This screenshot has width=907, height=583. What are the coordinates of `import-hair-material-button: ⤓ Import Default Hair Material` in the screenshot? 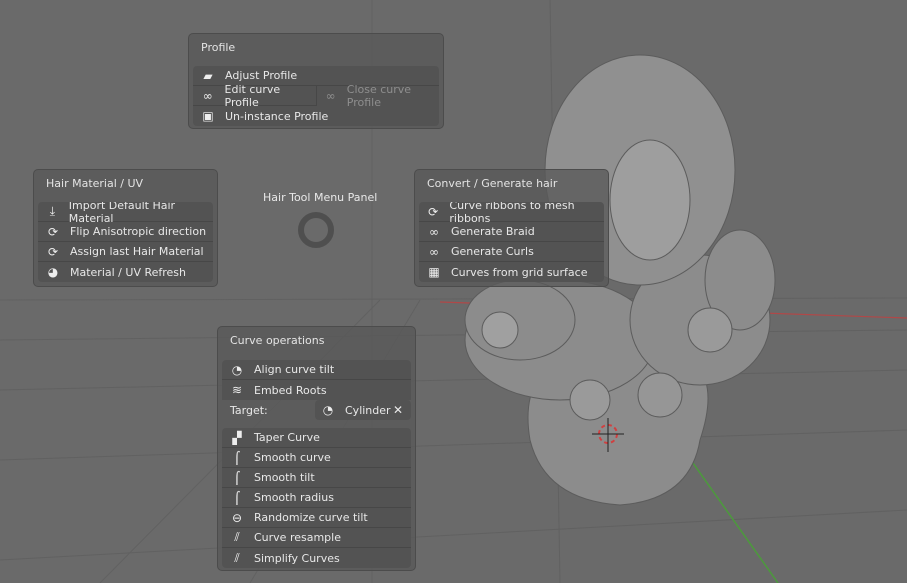 It's located at (125, 213).